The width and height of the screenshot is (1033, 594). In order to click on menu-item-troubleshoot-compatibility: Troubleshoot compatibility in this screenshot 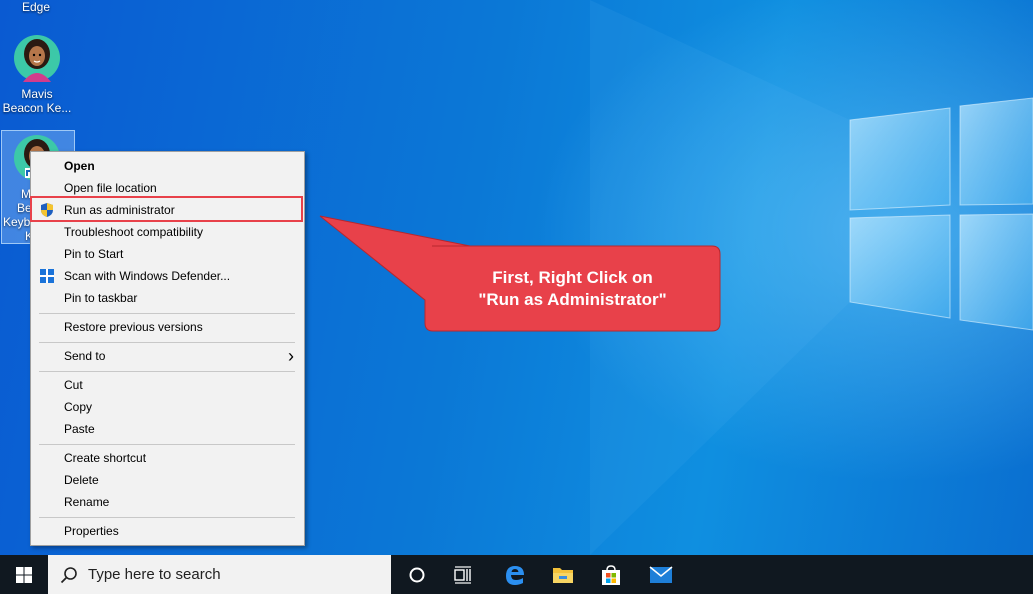, I will do `click(167, 232)`.